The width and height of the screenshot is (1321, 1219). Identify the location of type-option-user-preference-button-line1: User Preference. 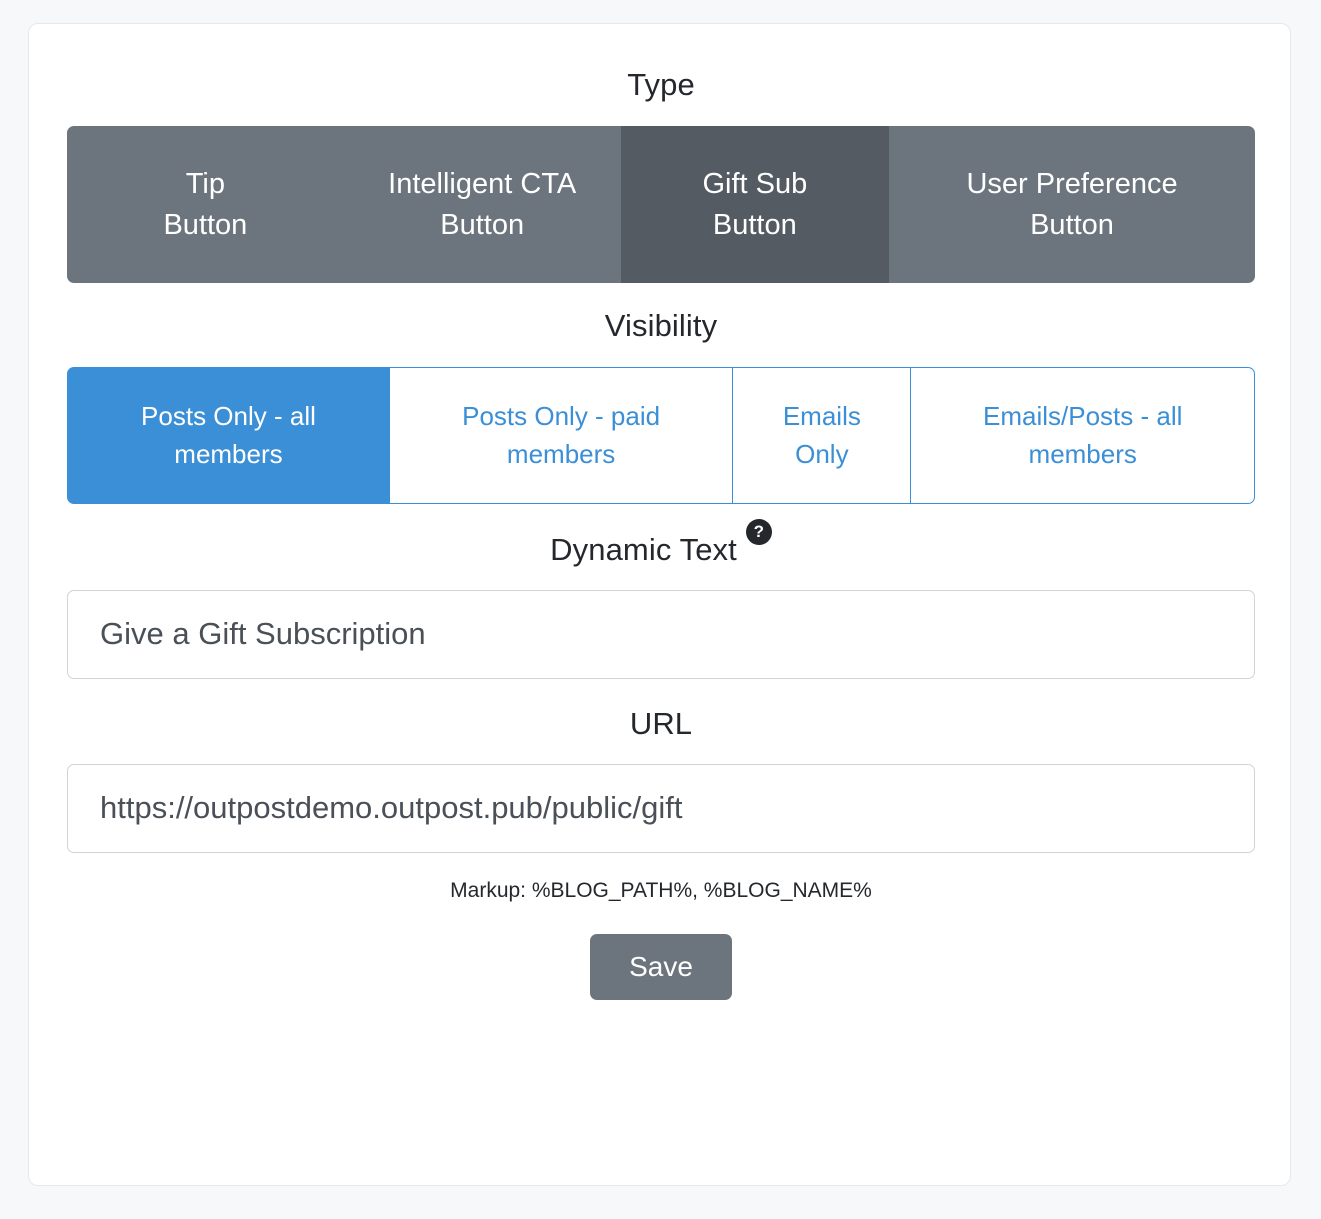
(1072, 183).